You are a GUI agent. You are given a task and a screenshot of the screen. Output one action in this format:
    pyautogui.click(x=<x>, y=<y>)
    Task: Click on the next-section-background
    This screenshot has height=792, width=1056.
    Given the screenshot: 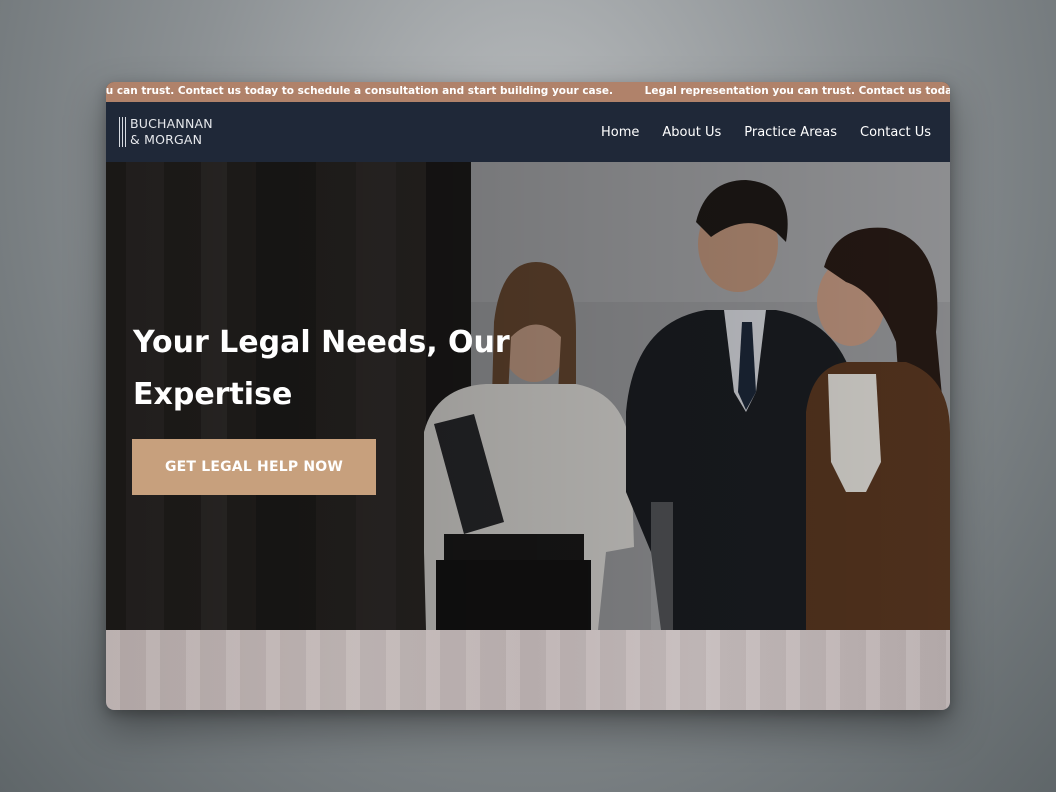 What is the action you would take?
    pyautogui.click(x=528, y=670)
    